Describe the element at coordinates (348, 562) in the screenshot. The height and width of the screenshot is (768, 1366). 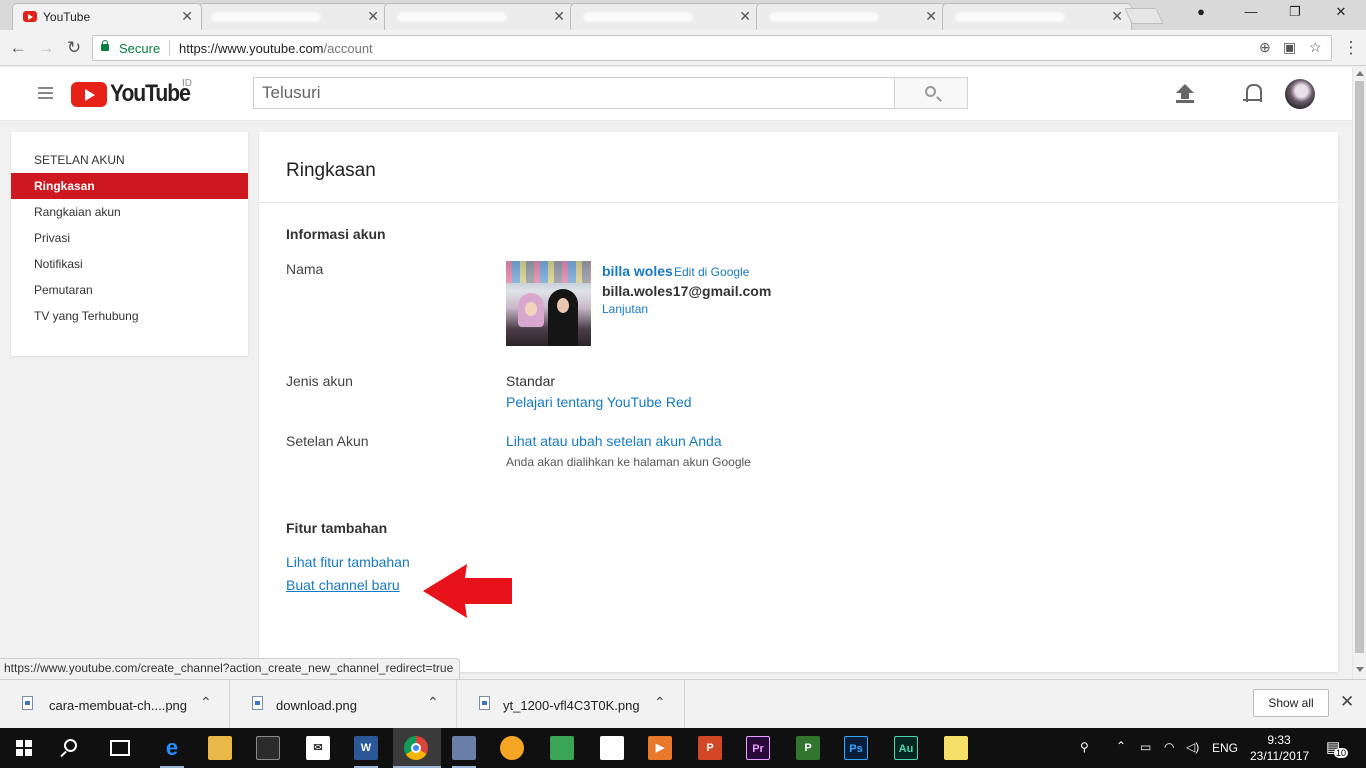
I see `view-extra-features-link: Lihat fitur tambahan` at that location.